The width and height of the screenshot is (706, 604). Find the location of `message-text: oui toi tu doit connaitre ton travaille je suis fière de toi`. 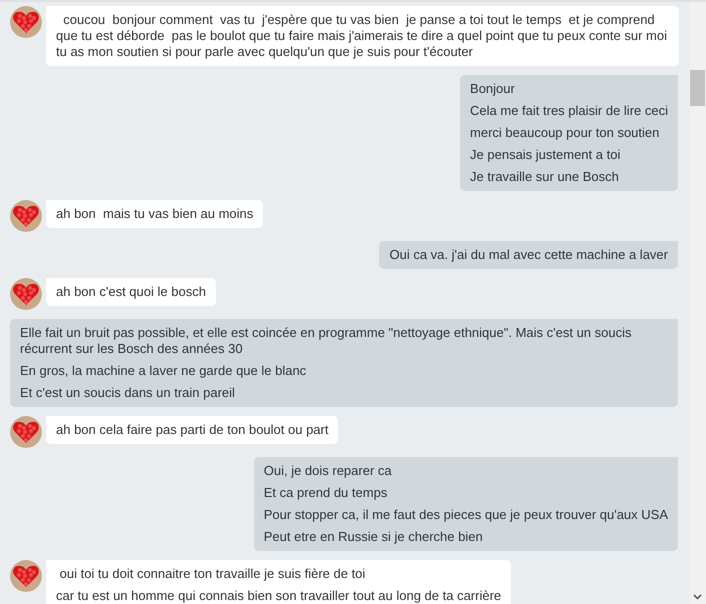

message-text: oui toi tu doit connaitre ton travaille je suis fière de toi is located at coordinates (212, 574).